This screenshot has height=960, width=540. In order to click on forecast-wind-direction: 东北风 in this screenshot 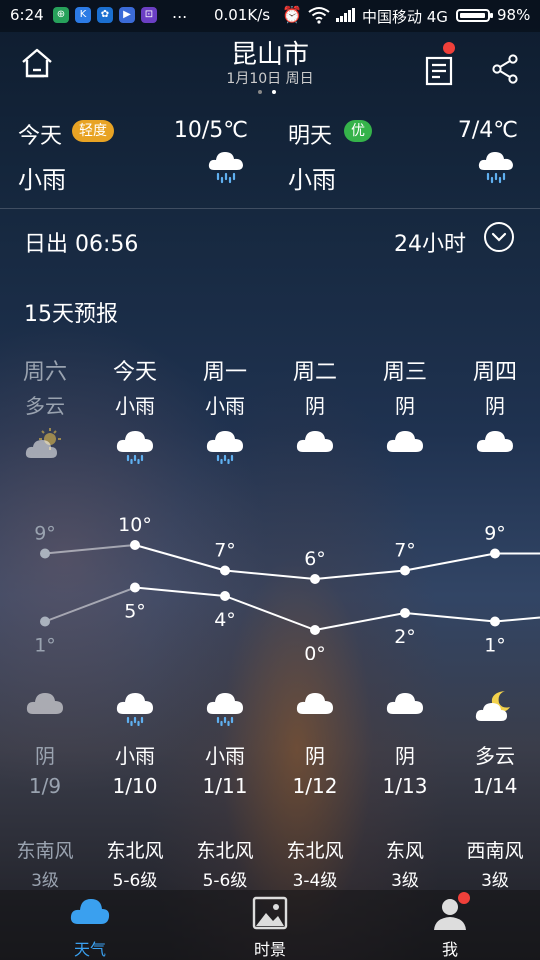, I will do `click(135, 851)`.